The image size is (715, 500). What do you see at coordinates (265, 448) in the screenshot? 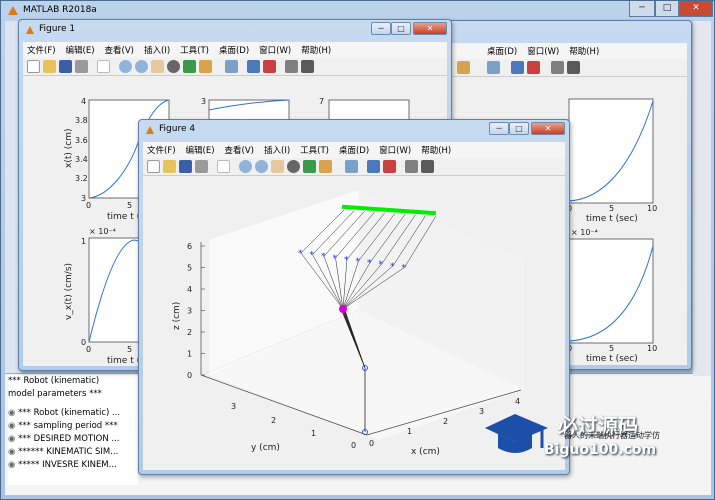
I see `yaxis-label: y (cm)` at bounding box center [265, 448].